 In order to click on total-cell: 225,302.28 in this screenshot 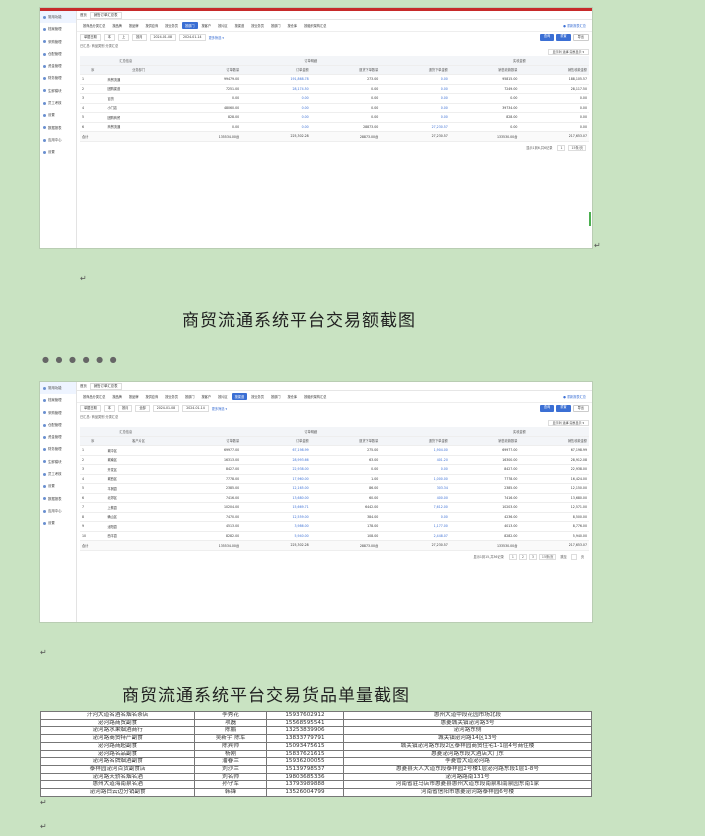, I will do `click(276, 136)`.